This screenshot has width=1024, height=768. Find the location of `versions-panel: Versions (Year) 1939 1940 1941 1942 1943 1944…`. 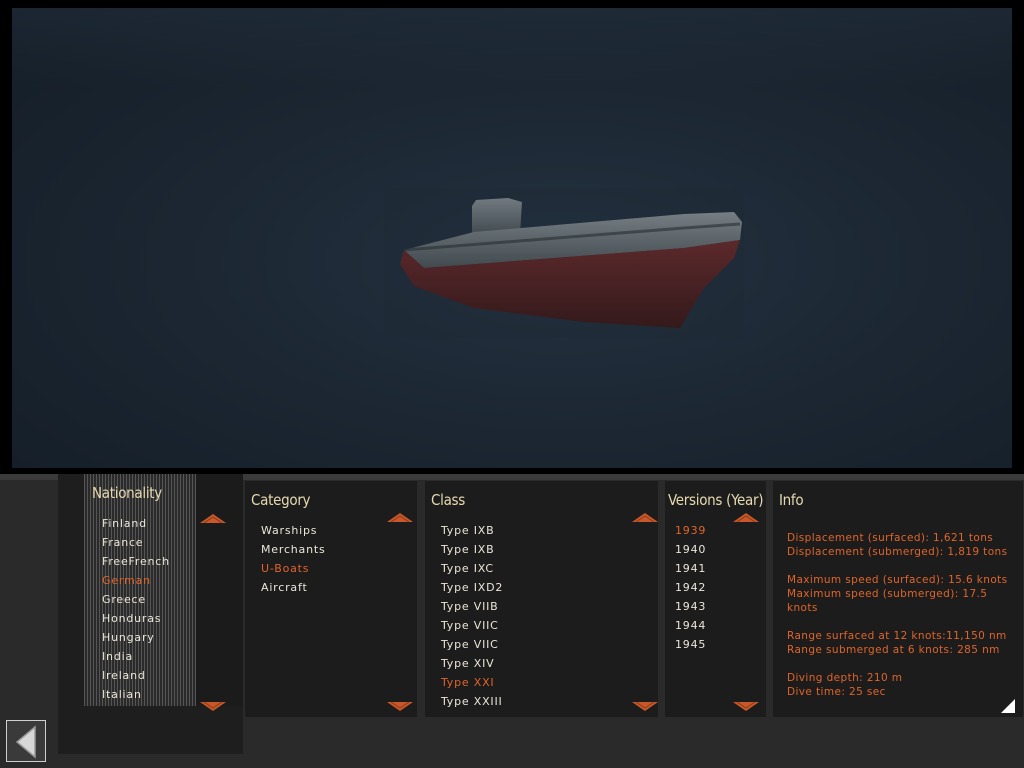

versions-panel: Versions (Year) 1939 1940 1941 1942 1943 1944… is located at coordinates (715, 599).